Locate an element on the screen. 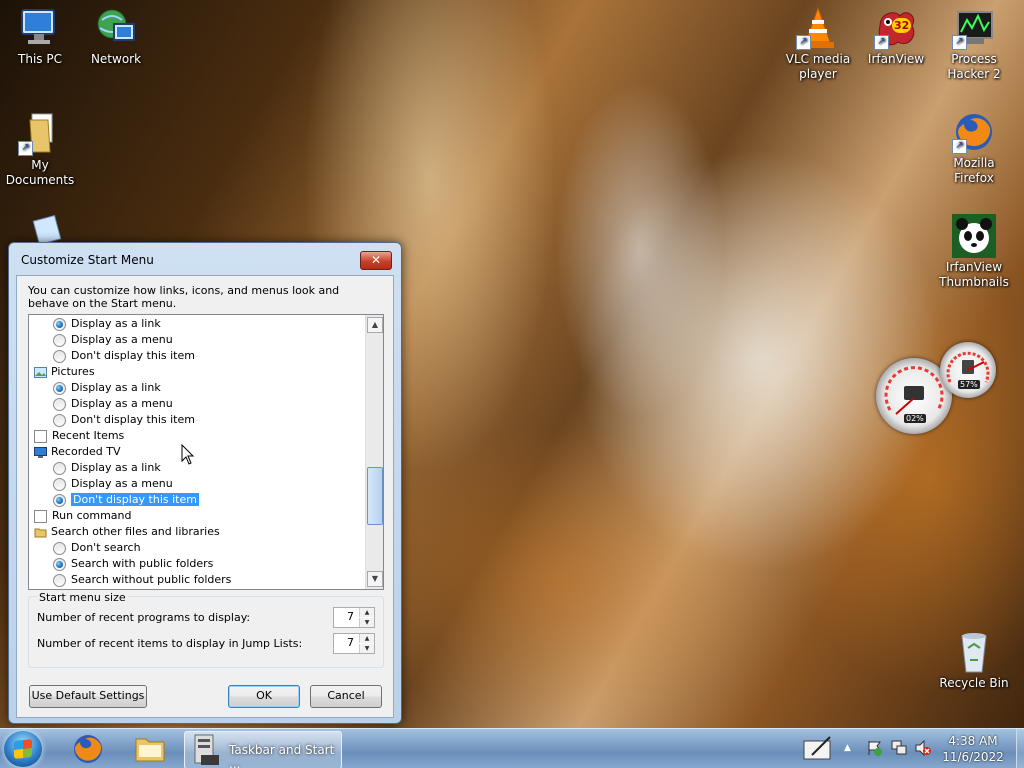 Image resolution: width=1024 pixels, height=768 pixels. desktop-icon-vlc: ↗ VLC media player is located at coordinates (818, 44).